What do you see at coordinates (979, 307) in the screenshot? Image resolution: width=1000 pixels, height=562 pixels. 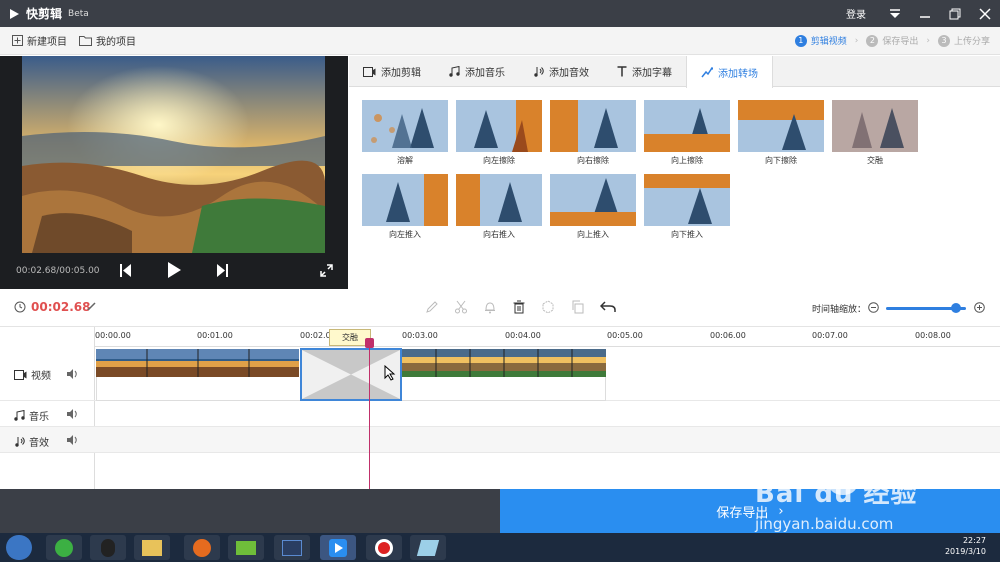 I see `zoom-in-icon` at bounding box center [979, 307].